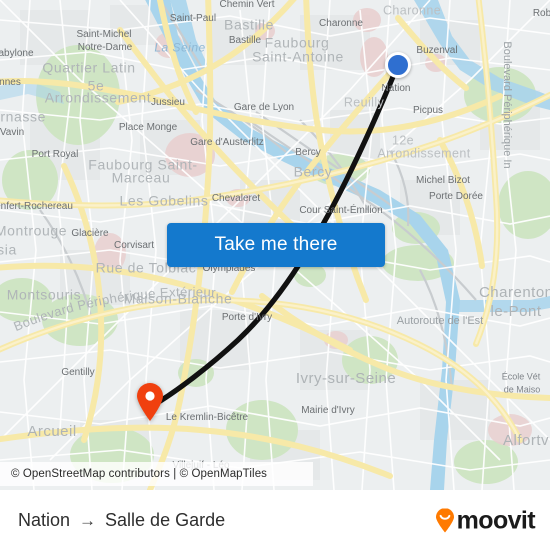 The width and height of the screenshot is (550, 550). Describe the element at coordinates (44, 520) in the screenshot. I see `route-origin-label: Nation` at that location.